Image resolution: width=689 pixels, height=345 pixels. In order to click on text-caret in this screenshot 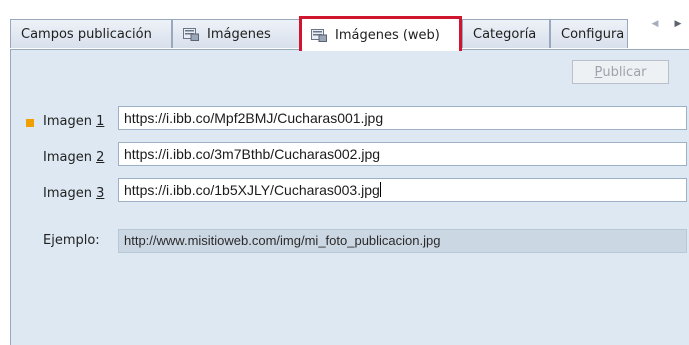, I will do `click(380, 189)`.